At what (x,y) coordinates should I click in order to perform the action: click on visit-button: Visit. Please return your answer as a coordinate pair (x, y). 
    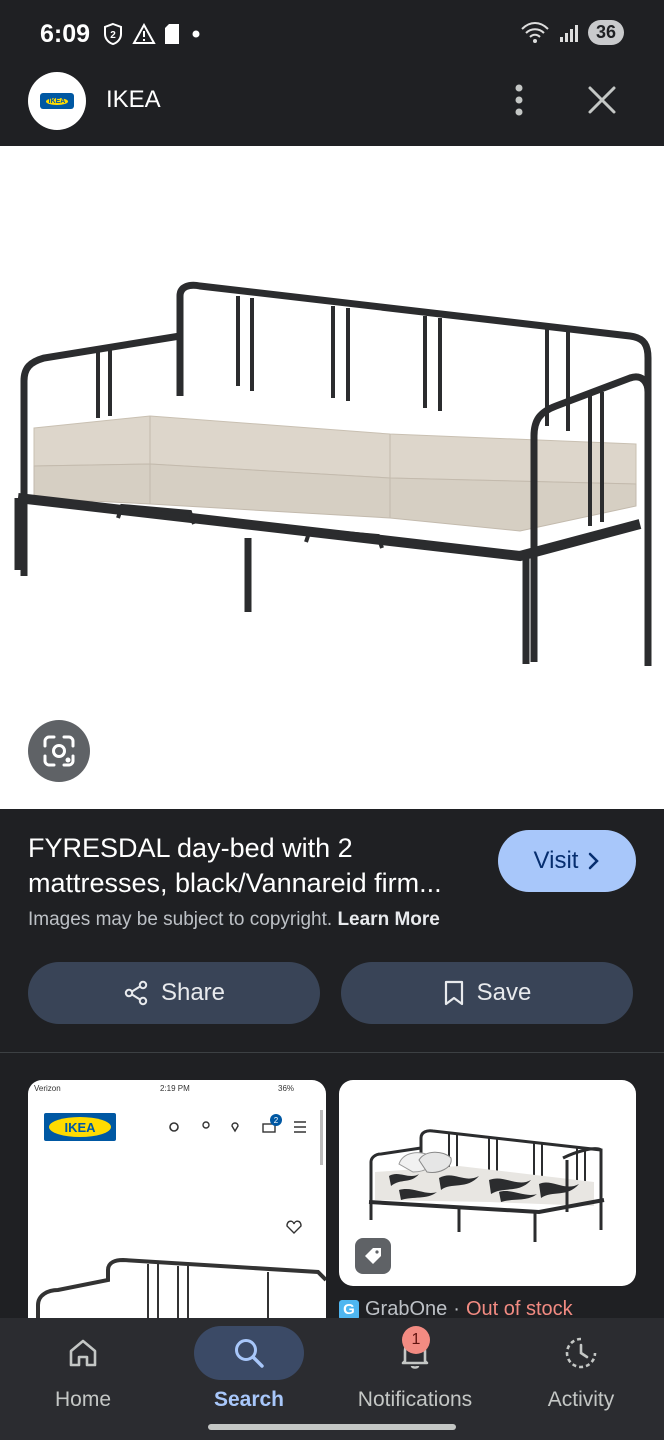
    Looking at the image, I should click on (567, 861).